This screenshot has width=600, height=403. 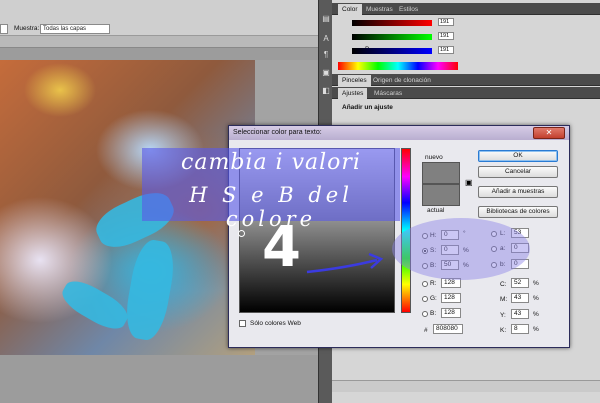 I want to click on cyan-field: 52, so click(x=520, y=283).